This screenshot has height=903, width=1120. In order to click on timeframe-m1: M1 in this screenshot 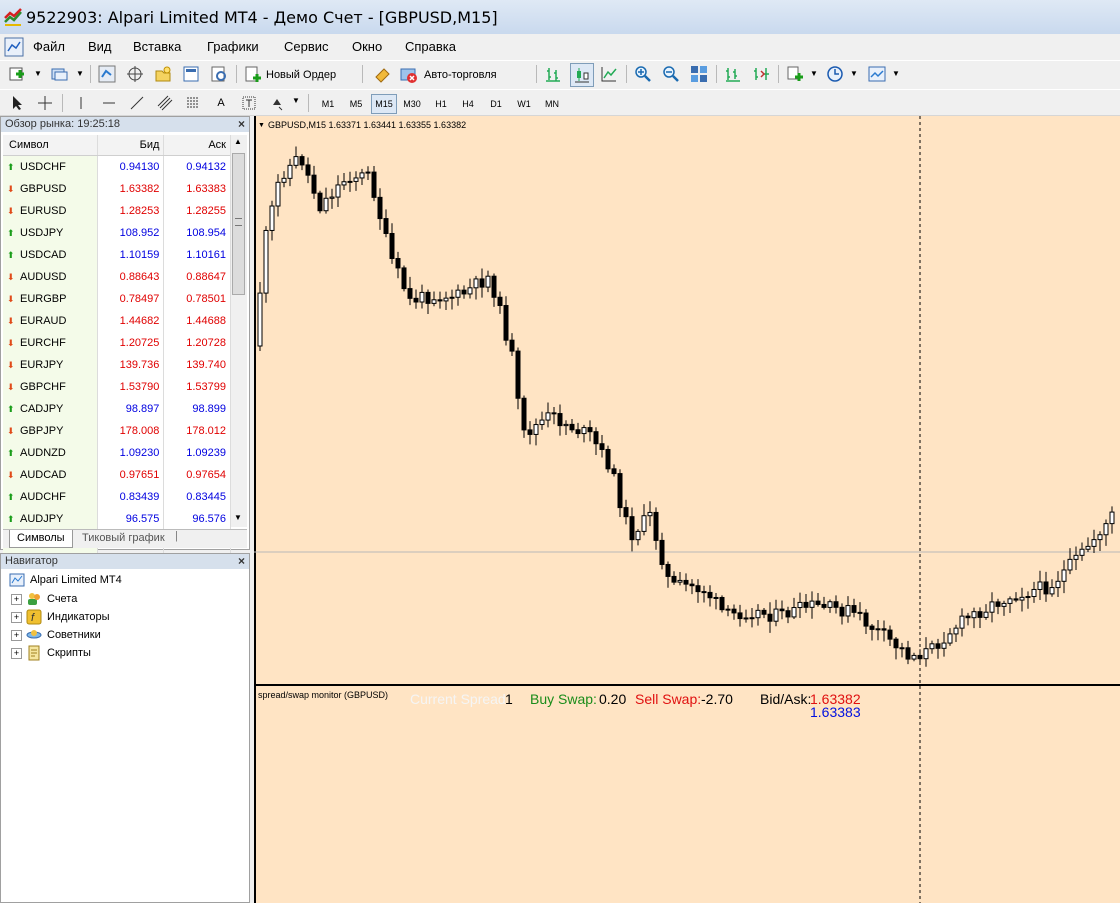, I will do `click(328, 104)`.